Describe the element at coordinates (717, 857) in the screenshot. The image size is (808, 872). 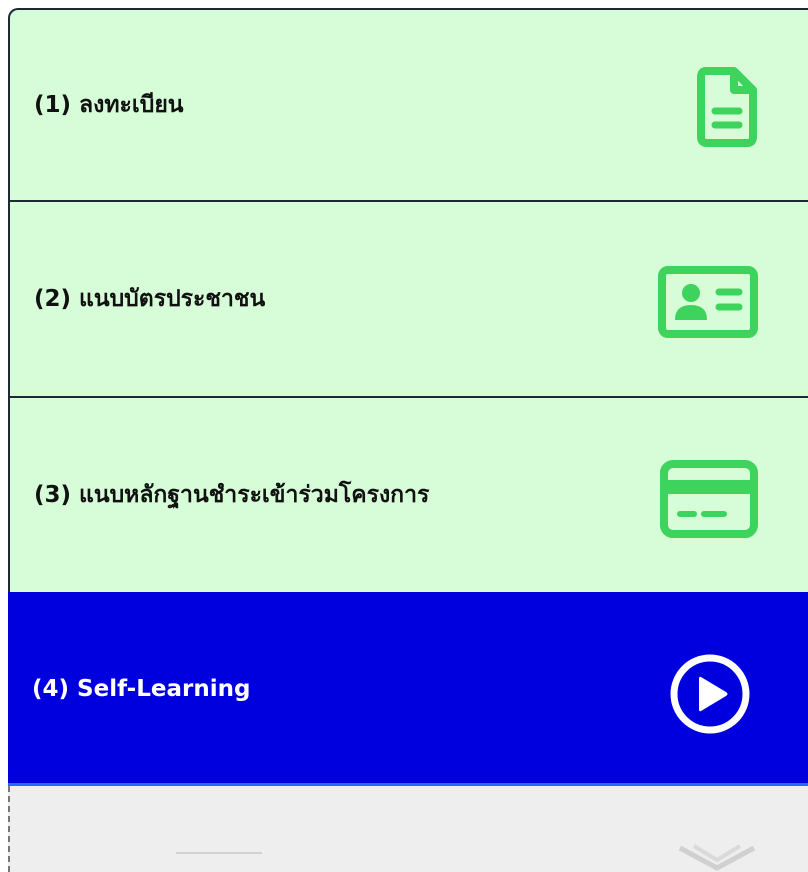
I see `book-icon` at that location.